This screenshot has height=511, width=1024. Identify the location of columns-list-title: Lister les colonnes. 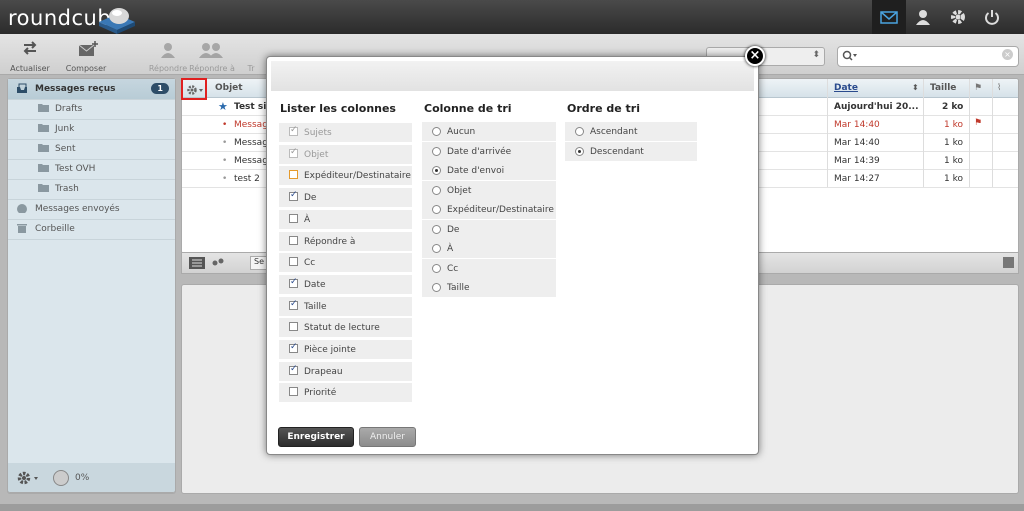
(338, 108).